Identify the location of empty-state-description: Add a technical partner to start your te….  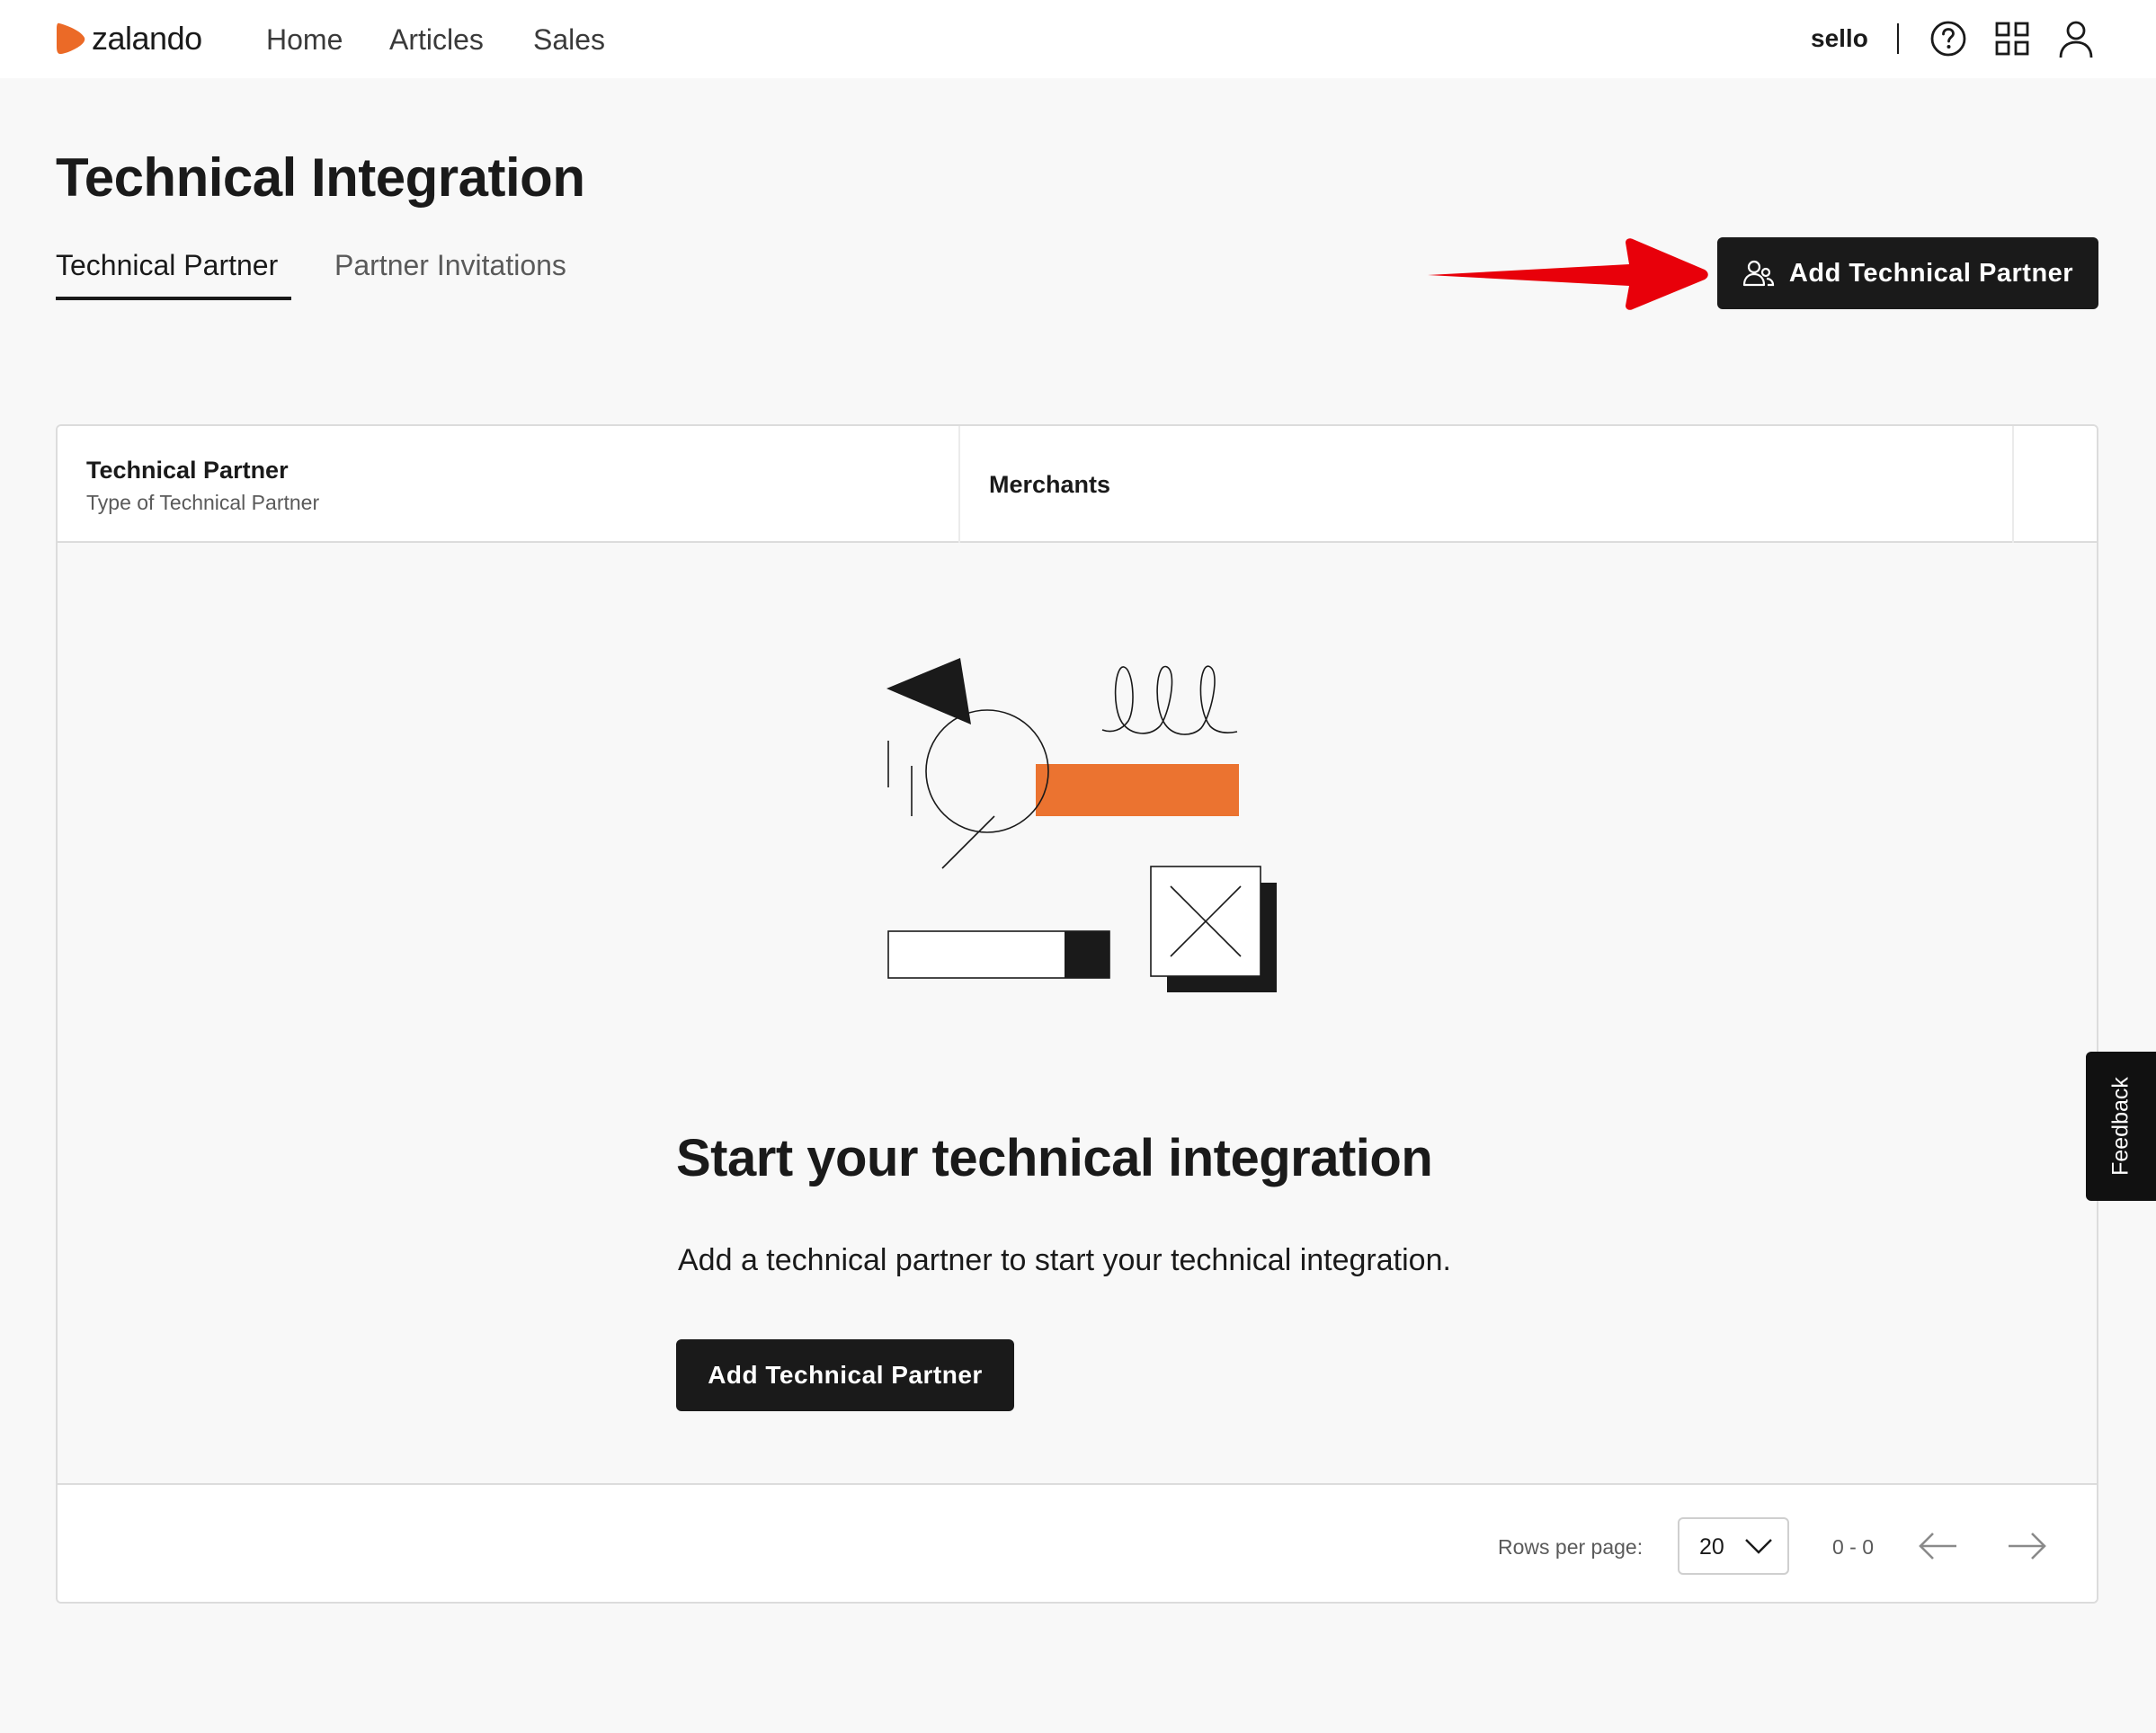
(1064, 1260).